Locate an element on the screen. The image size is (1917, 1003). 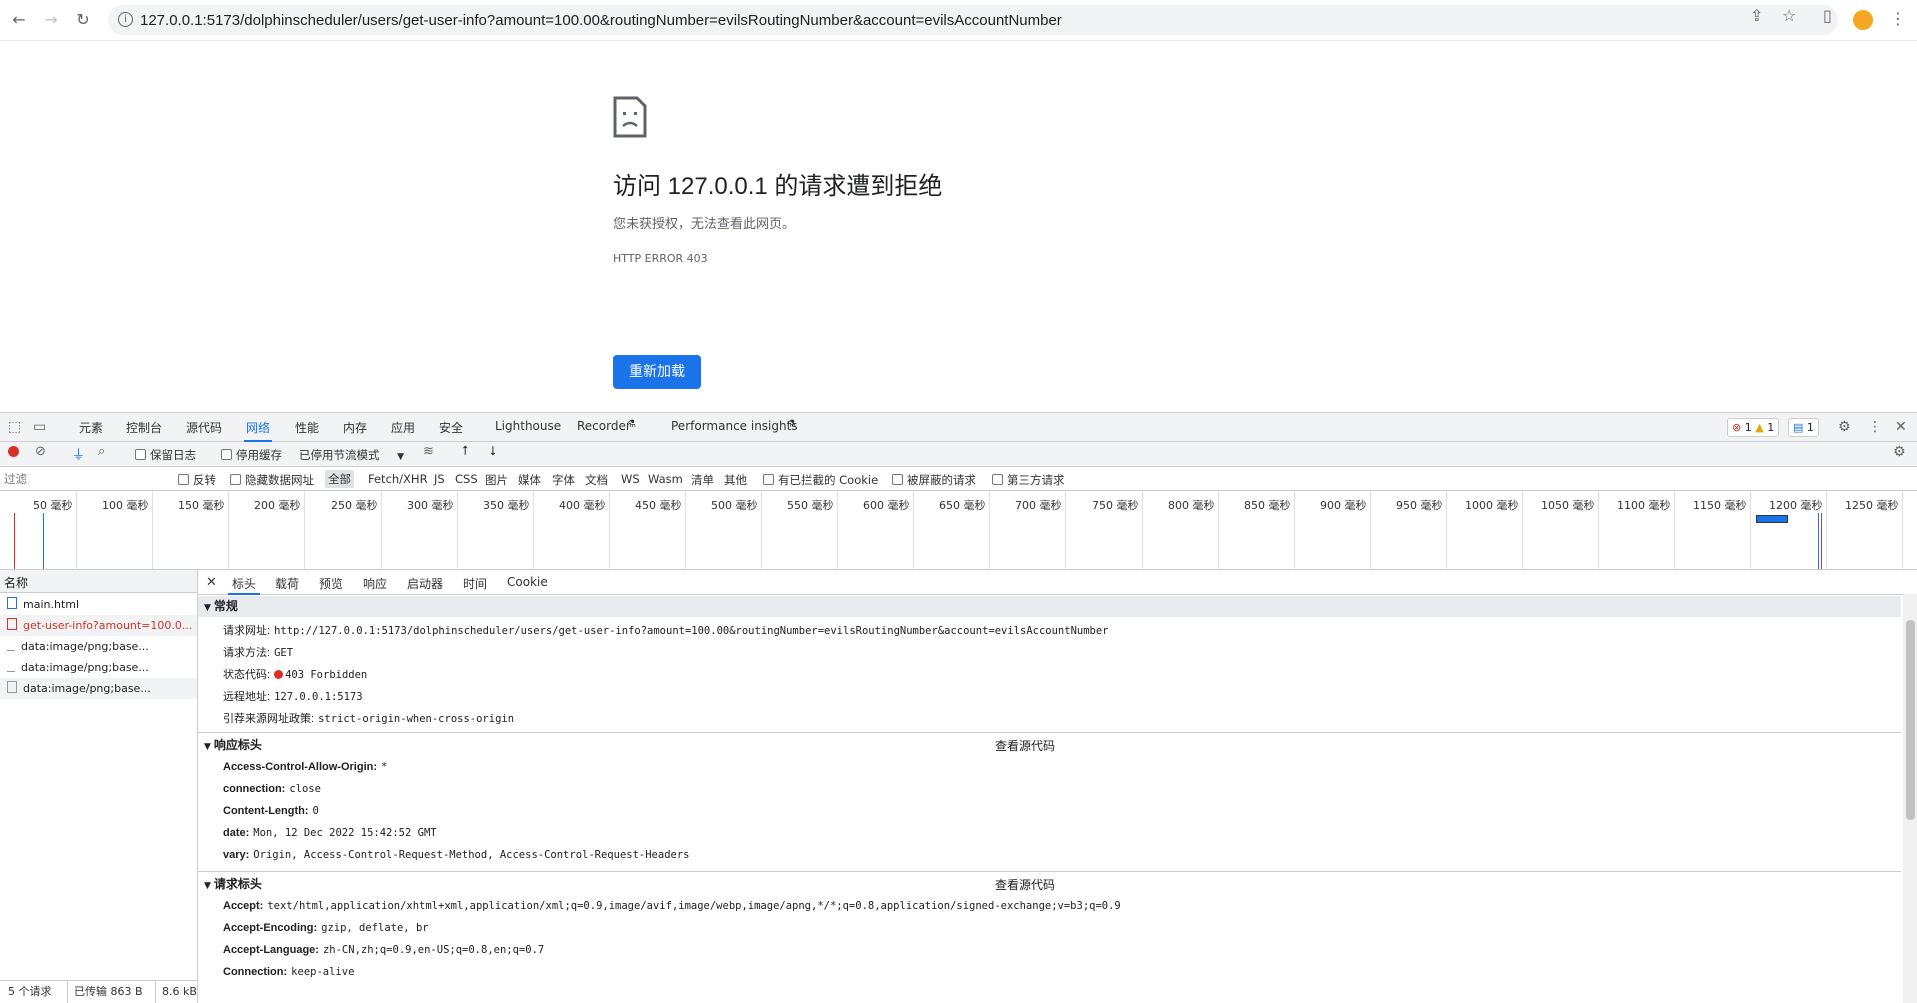
network-conditions-icon: ≋ is located at coordinates (428, 451).